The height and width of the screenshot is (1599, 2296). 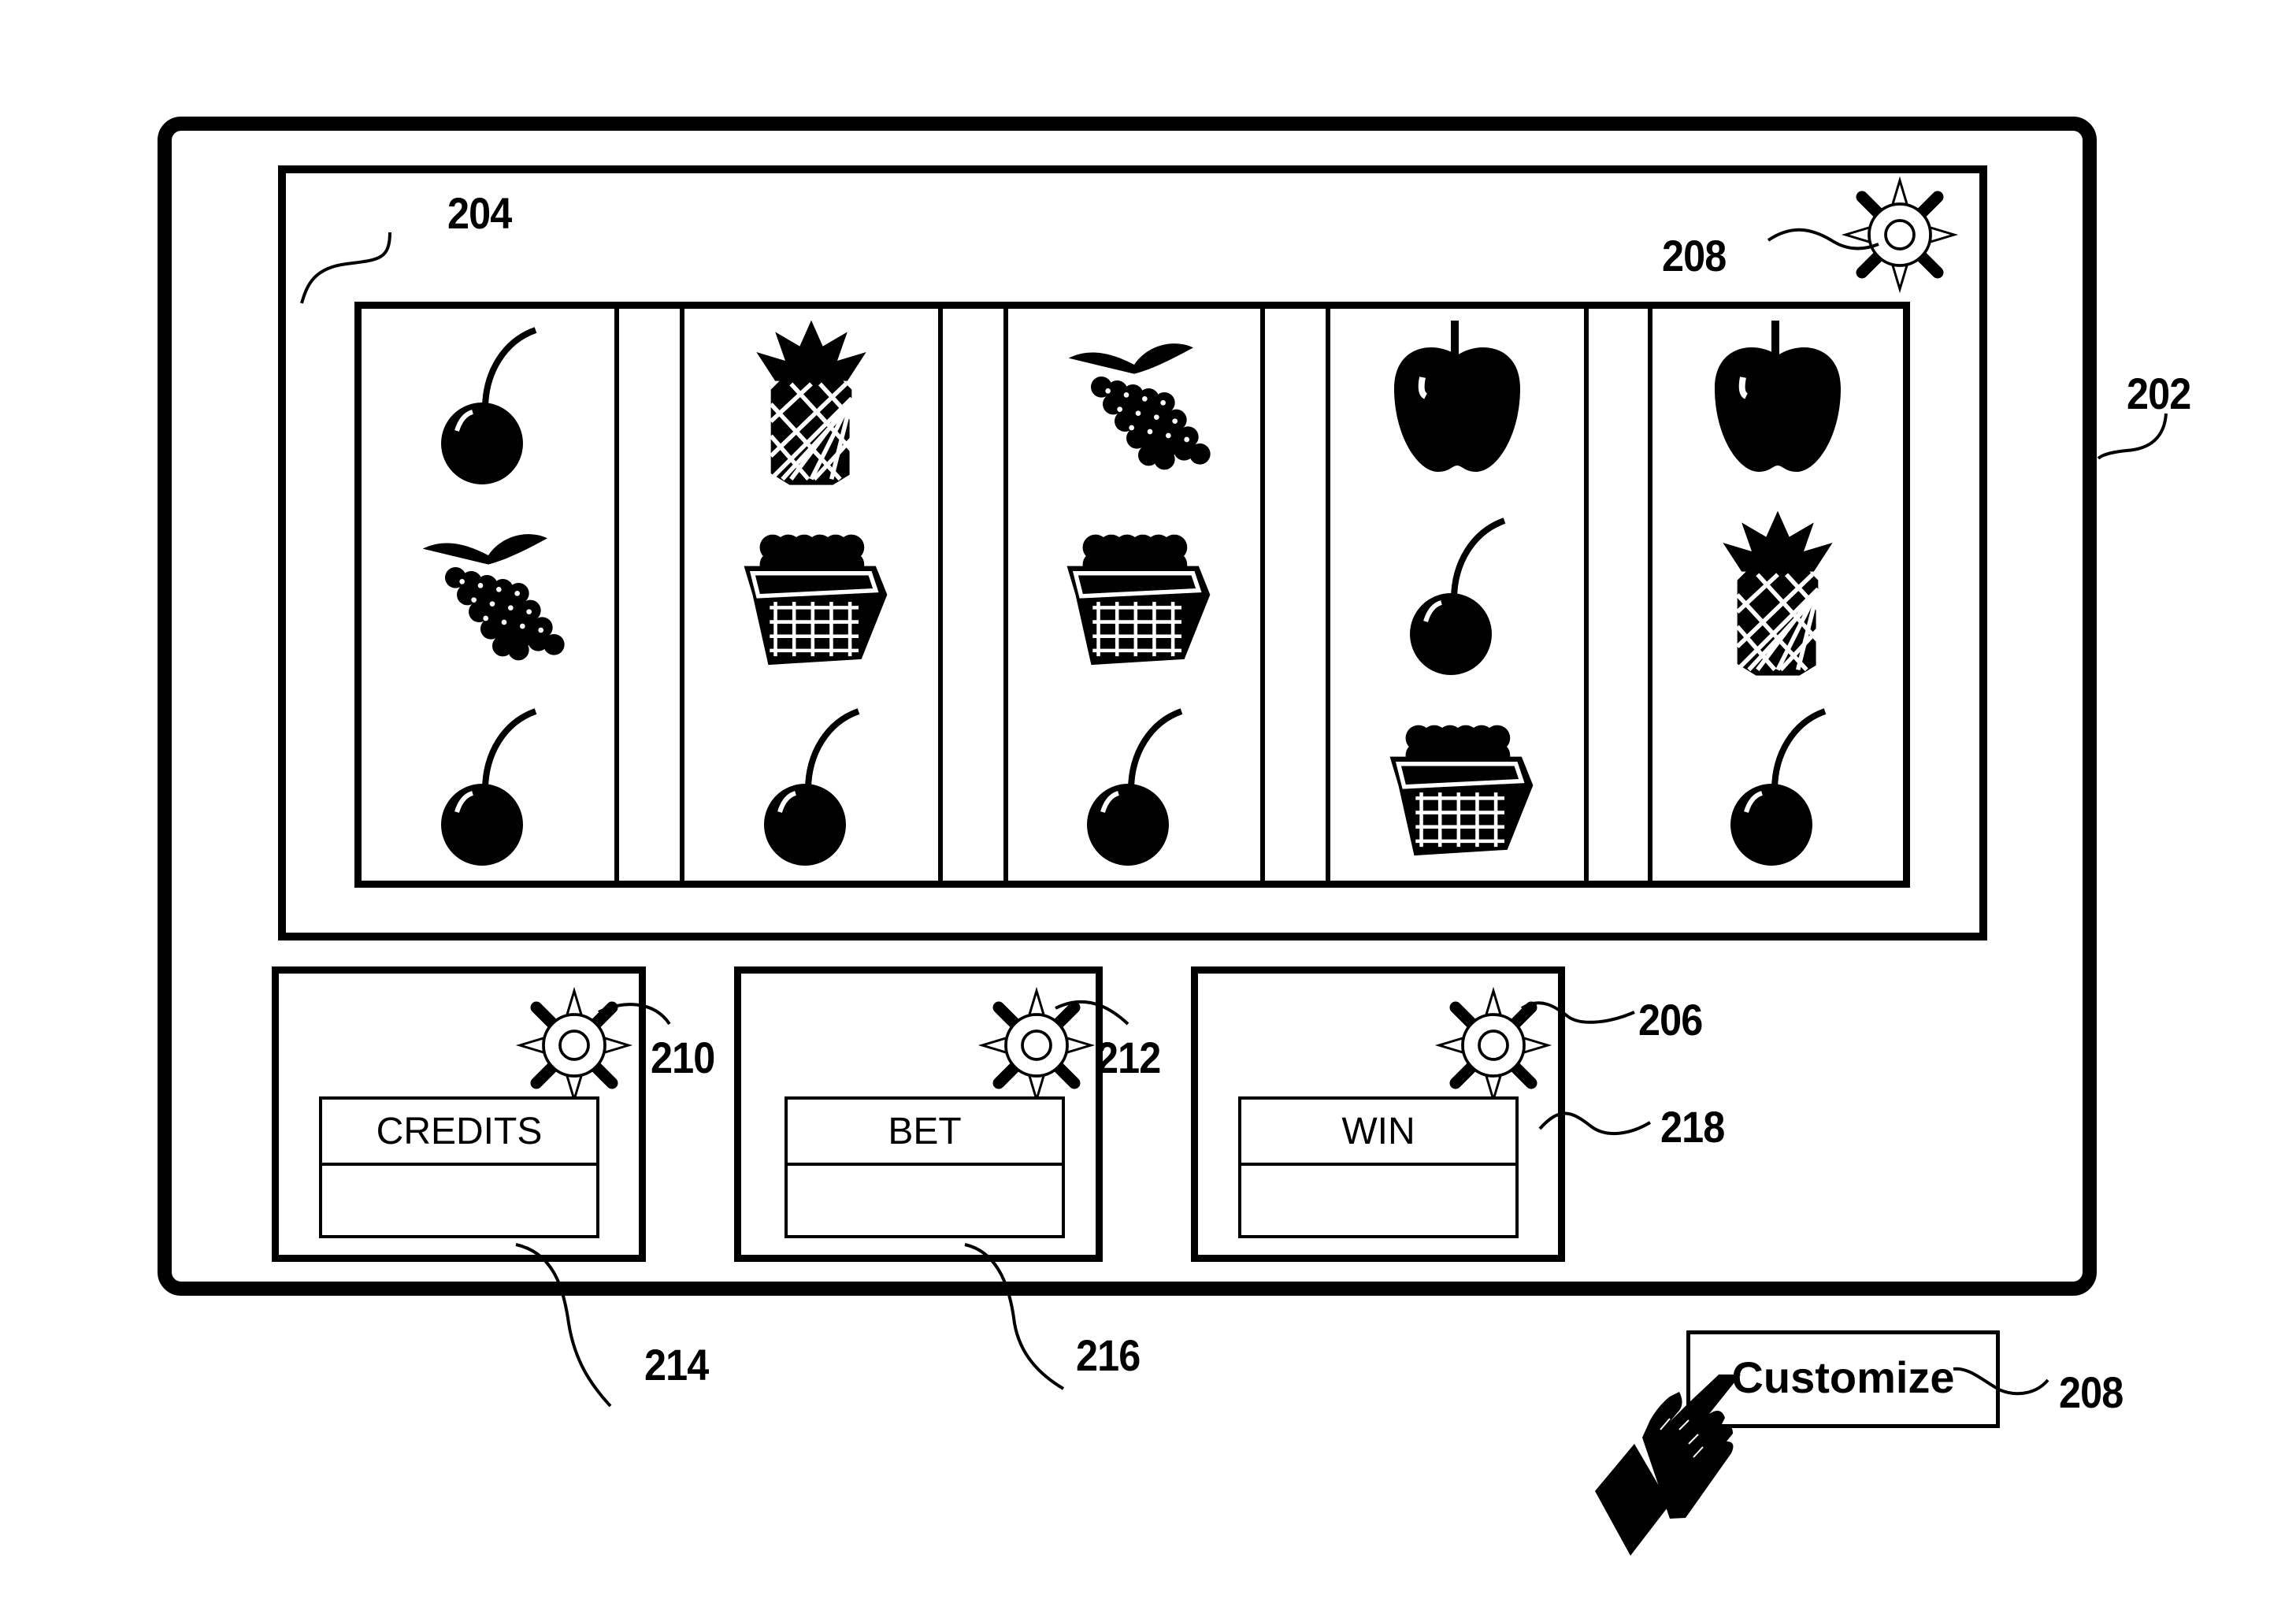 I want to click on pointing-hand-icon, so click(x=1685, y=1459).